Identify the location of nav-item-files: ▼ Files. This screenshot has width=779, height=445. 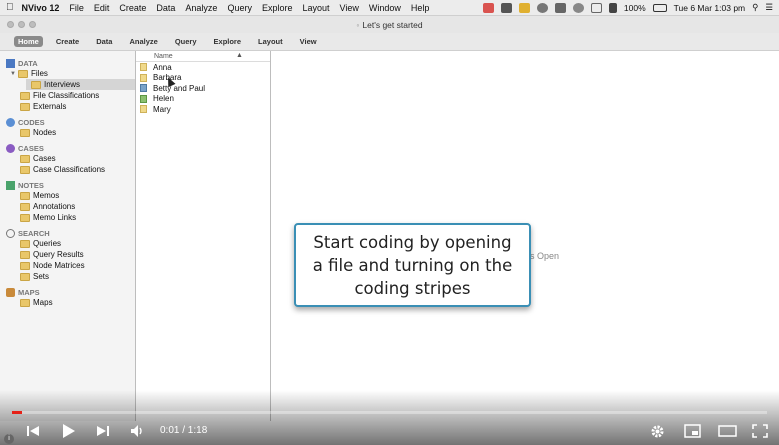
(67, 73).